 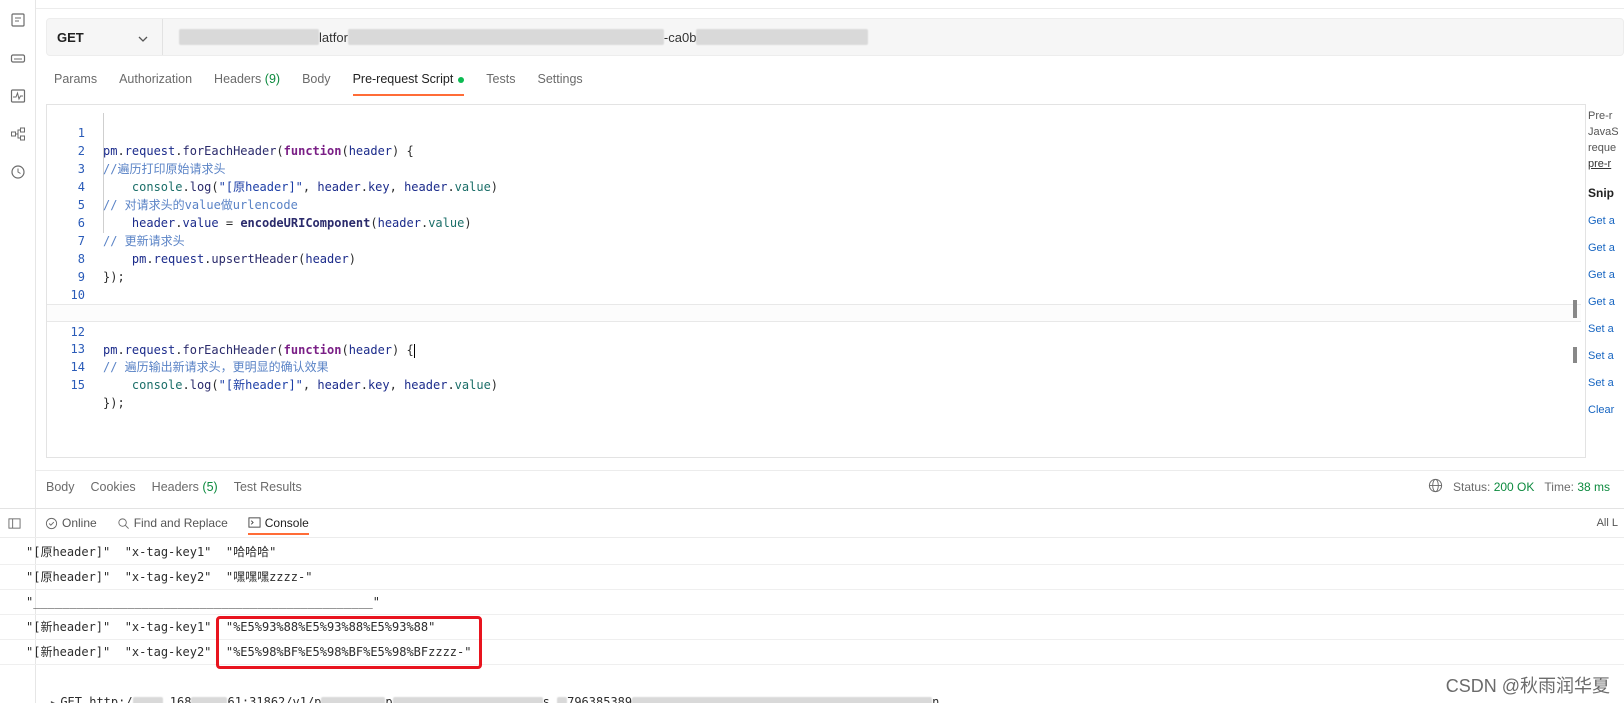 I want to click on method-select: GET, so click(x=105, y=37).